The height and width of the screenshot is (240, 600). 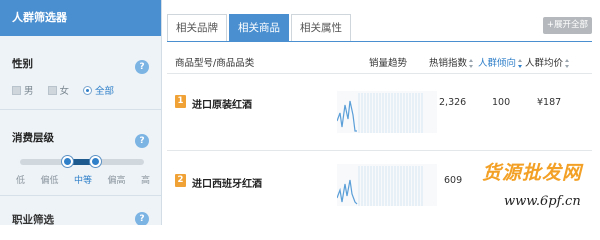 I want to click on gender-option-label: 女, so click(x=64, y=91).